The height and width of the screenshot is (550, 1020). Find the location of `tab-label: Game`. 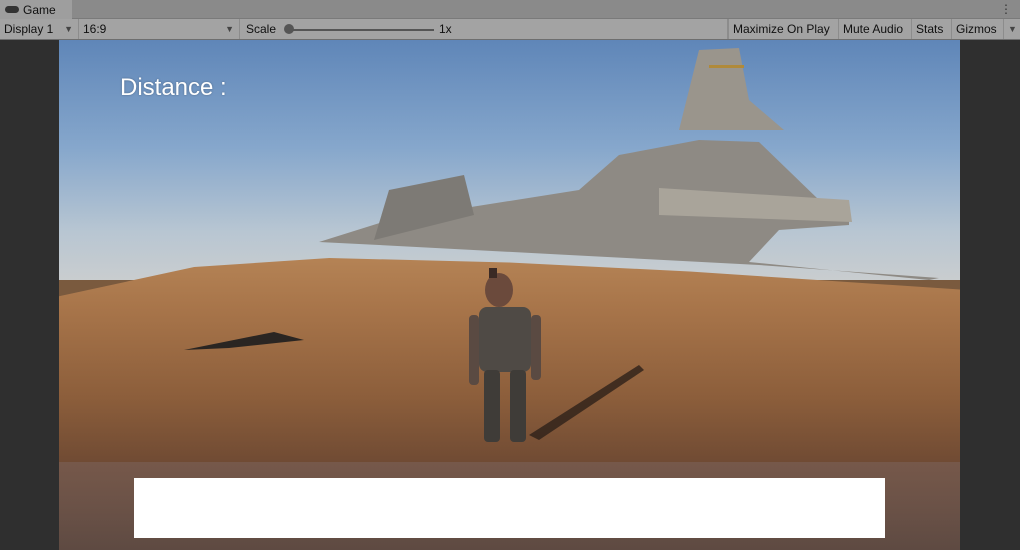

tab-label: Game is located at coordinates (39, 9).